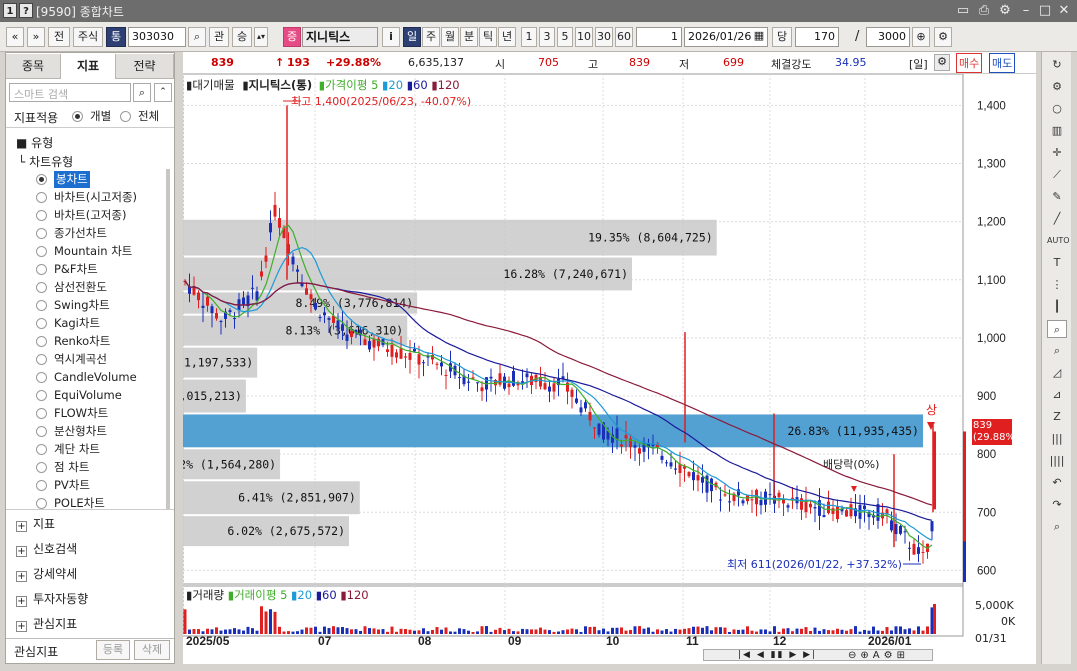 The height and width of the screenshot is (671, 1077). I want to click on dang-button: 당, so click(782, 37).